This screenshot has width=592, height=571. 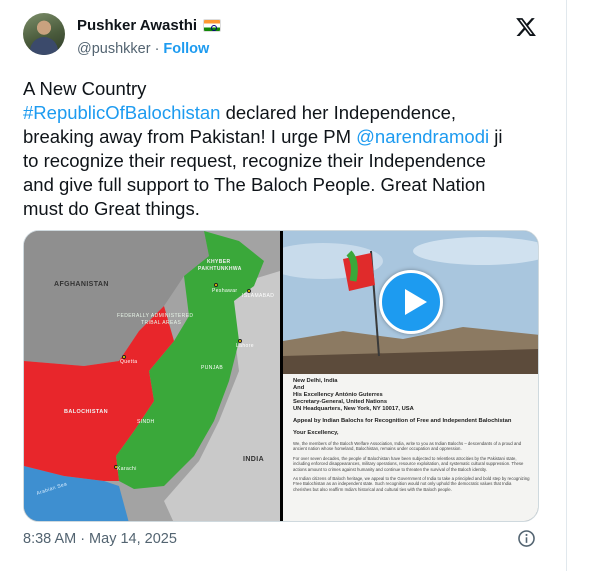 I want to click on play-icon, so click(x=411, y=302).